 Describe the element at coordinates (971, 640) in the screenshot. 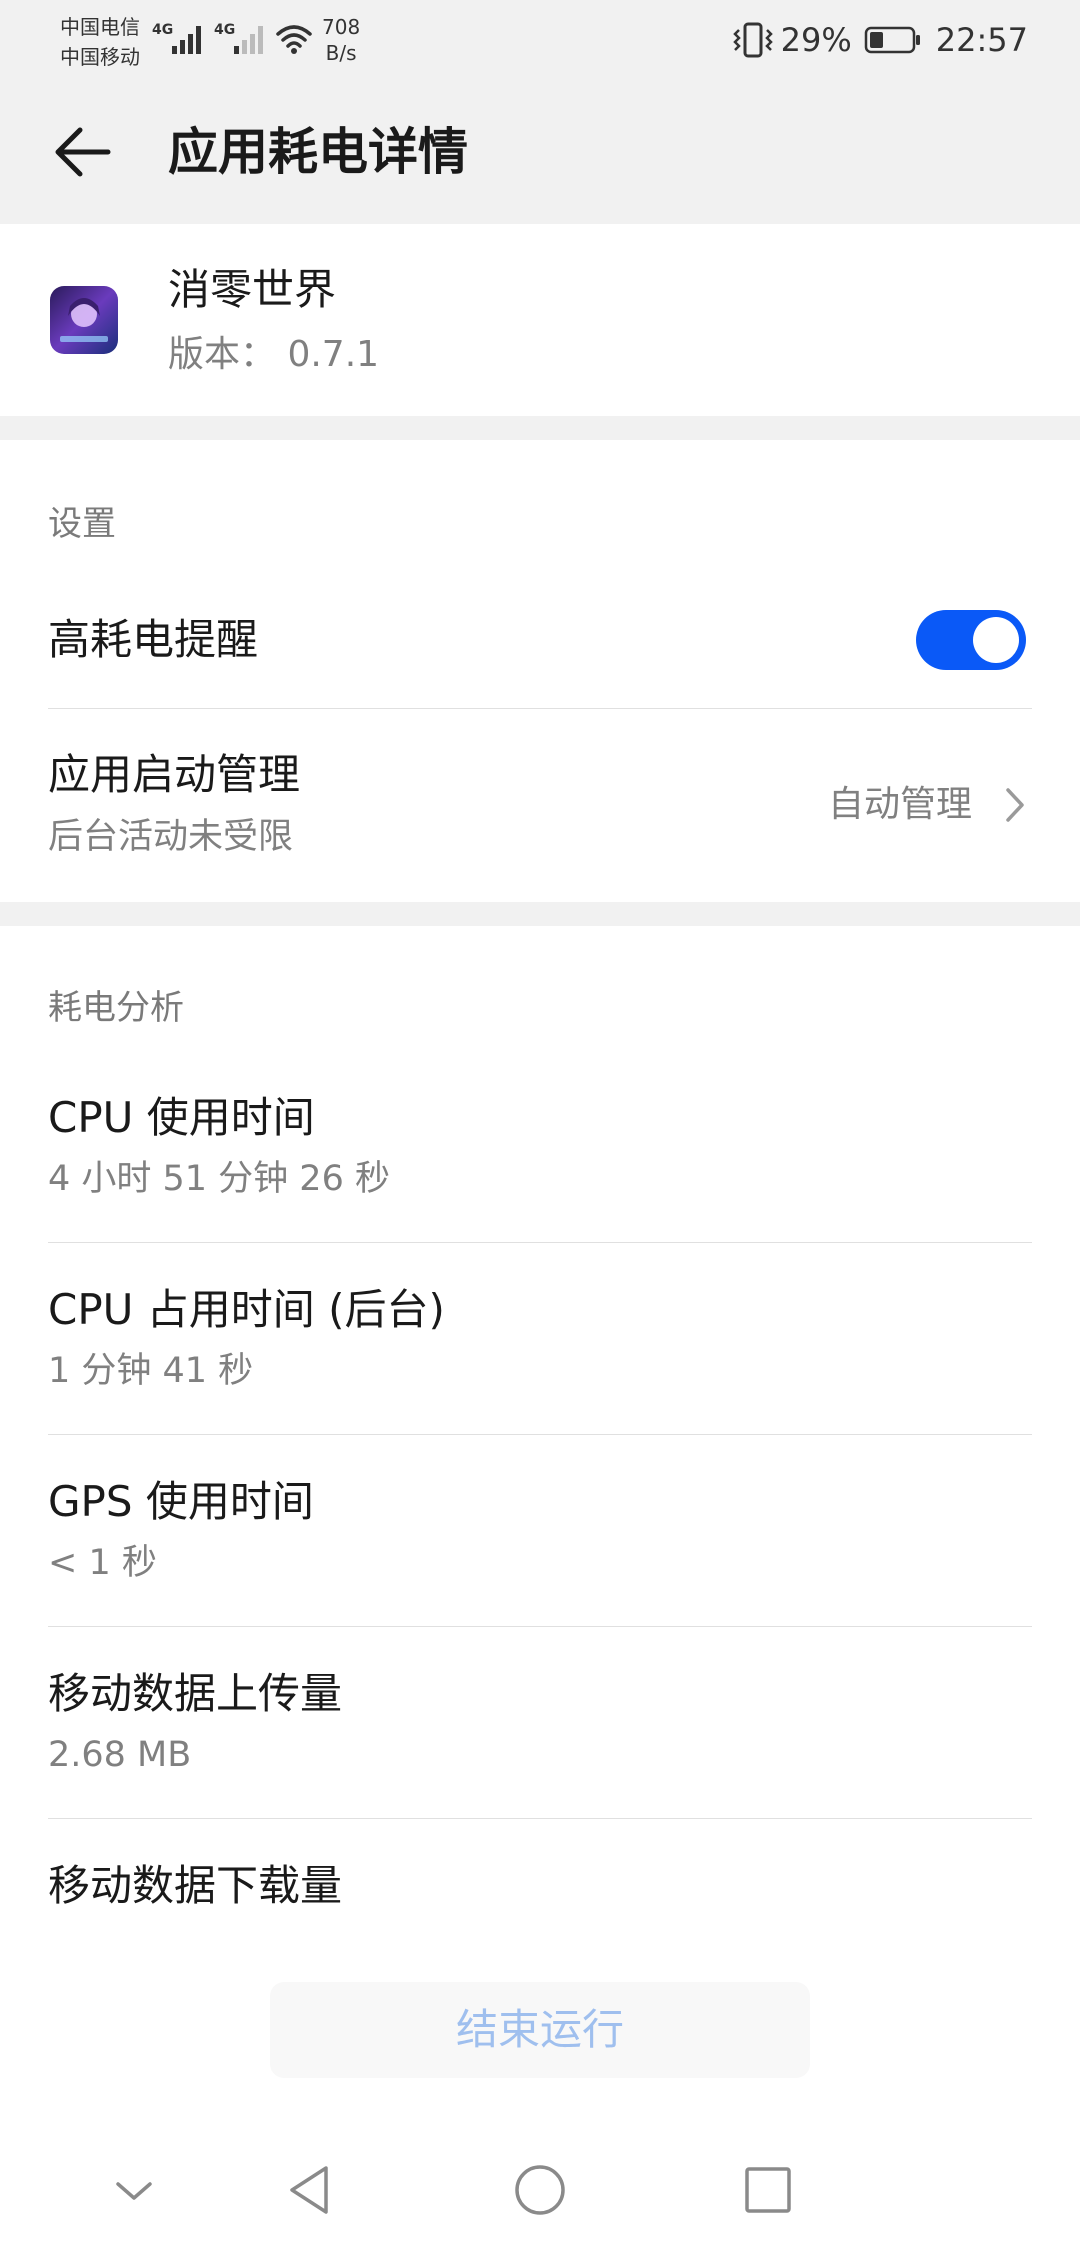

I see `high-drain-alert-toggle` at that location.